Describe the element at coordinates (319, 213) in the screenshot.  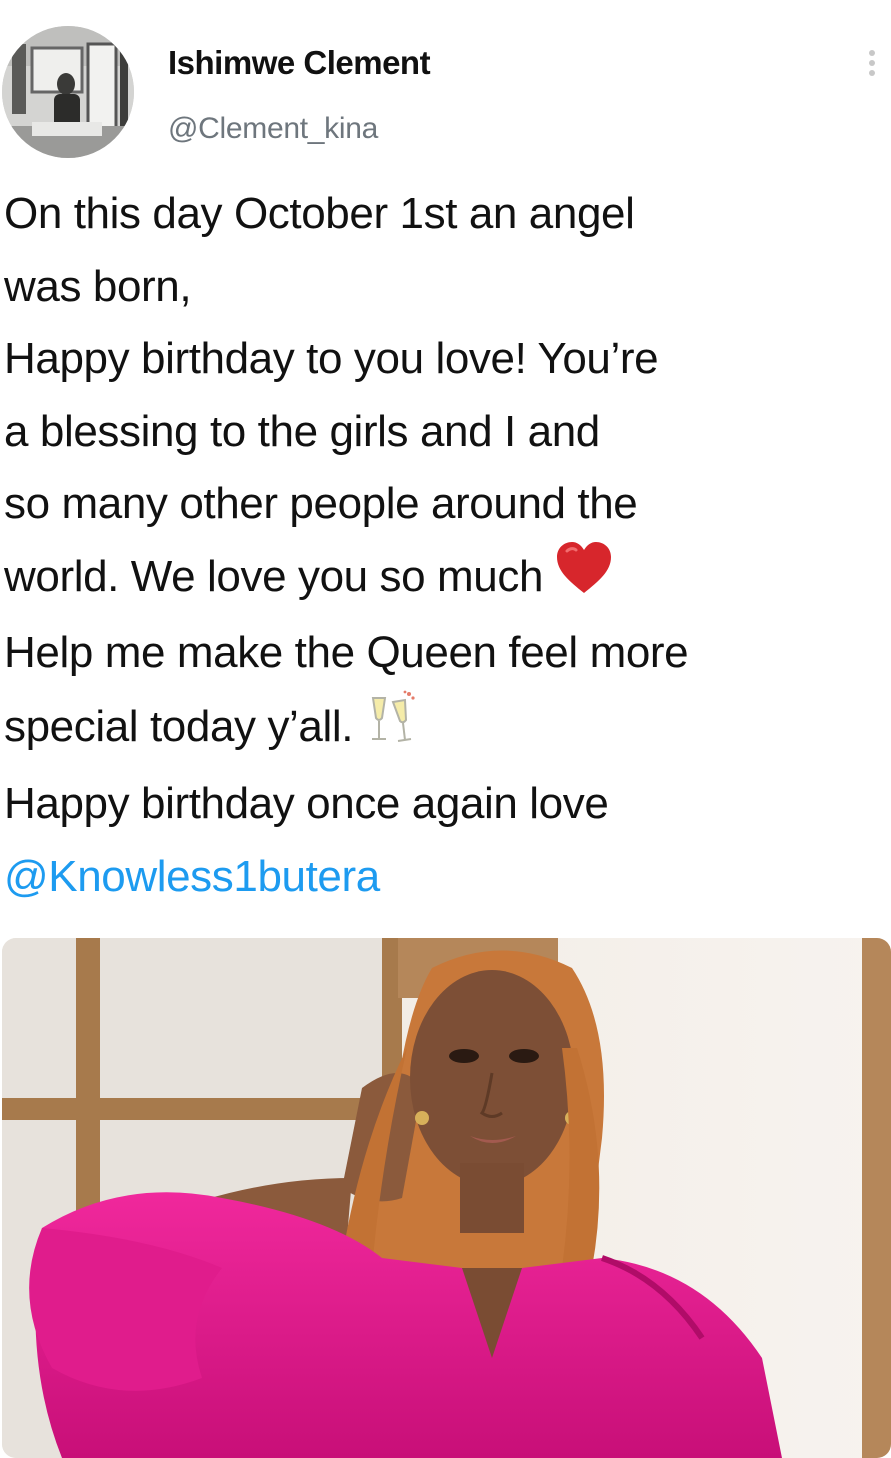
I see `tweet-line: On this day October 1st an angel` at that location.